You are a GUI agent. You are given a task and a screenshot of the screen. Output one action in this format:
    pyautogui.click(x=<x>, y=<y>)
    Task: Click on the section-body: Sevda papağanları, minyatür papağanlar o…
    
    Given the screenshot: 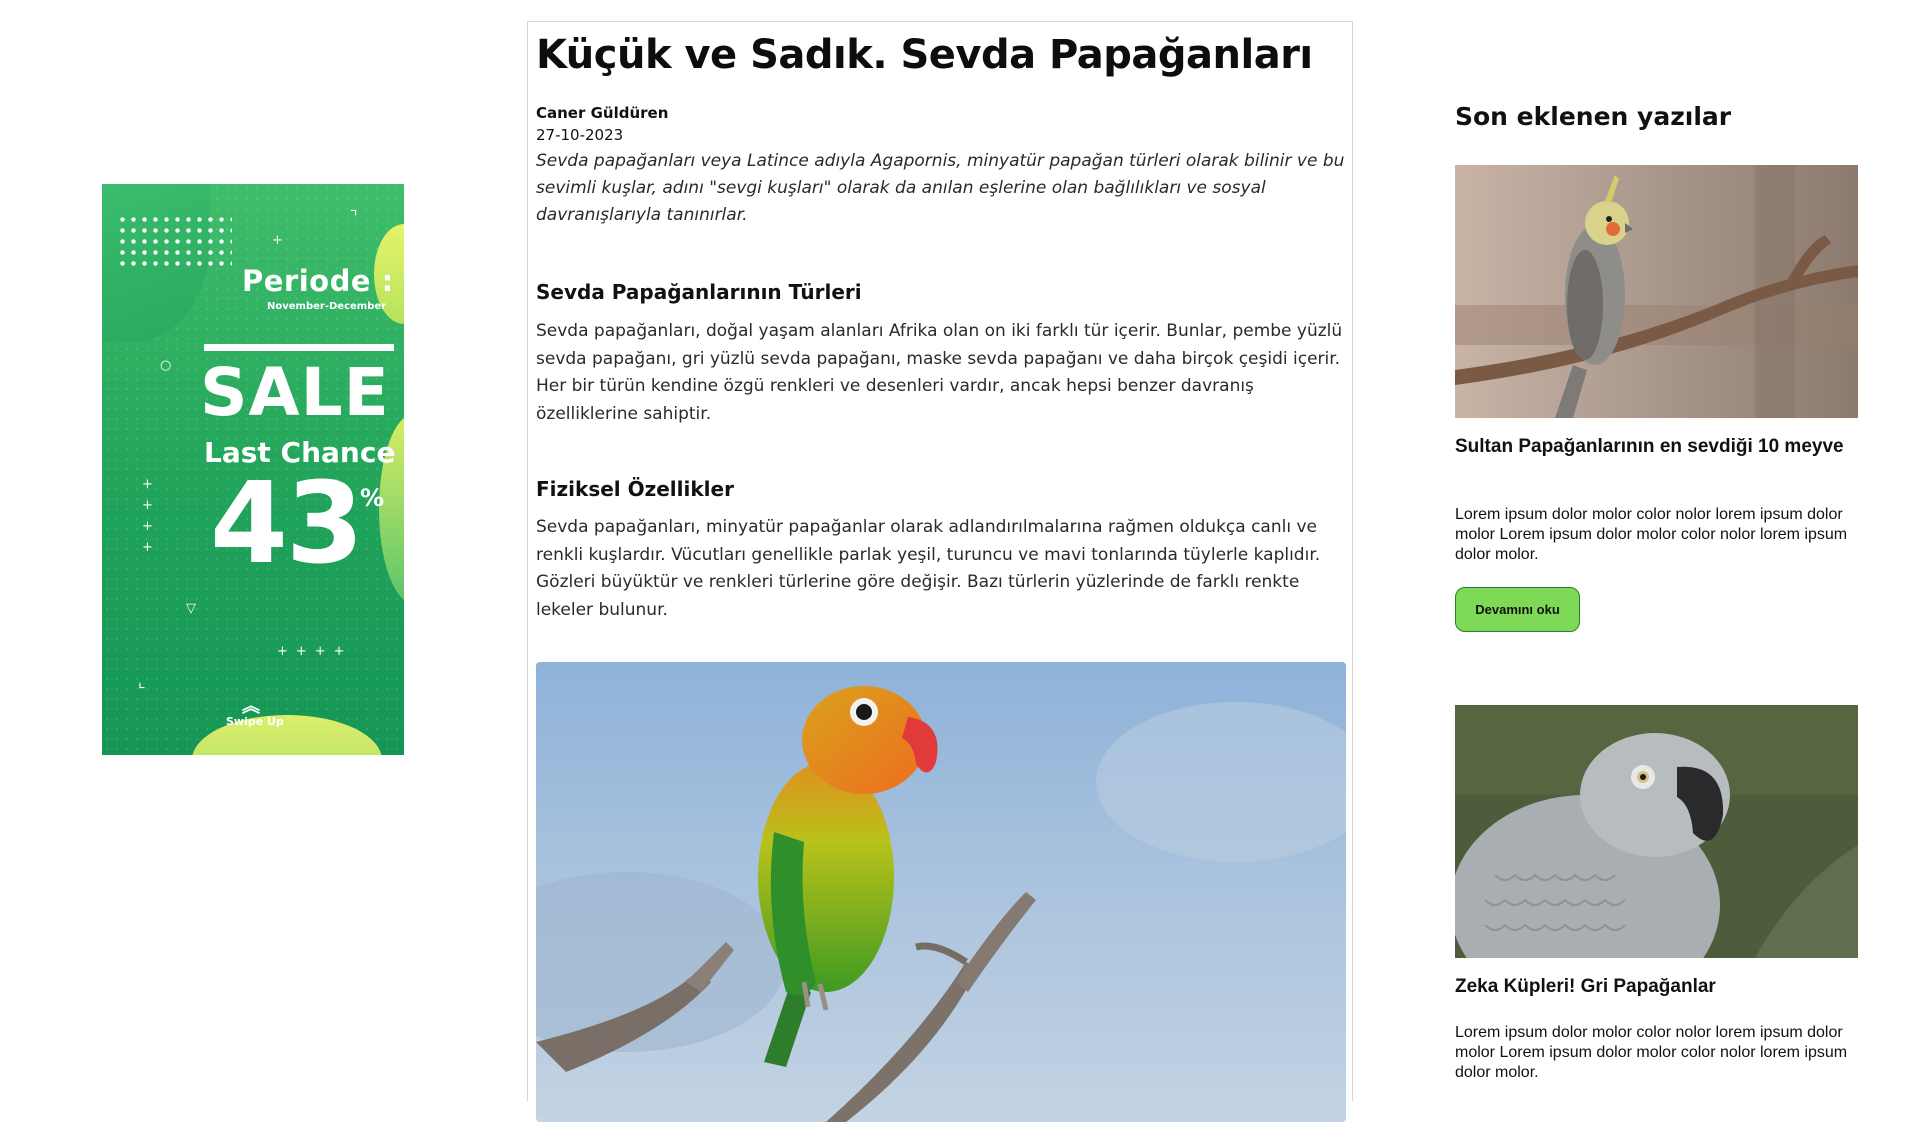 What is the action you would take?
    pyautogui.click(x=928, y=568)
    